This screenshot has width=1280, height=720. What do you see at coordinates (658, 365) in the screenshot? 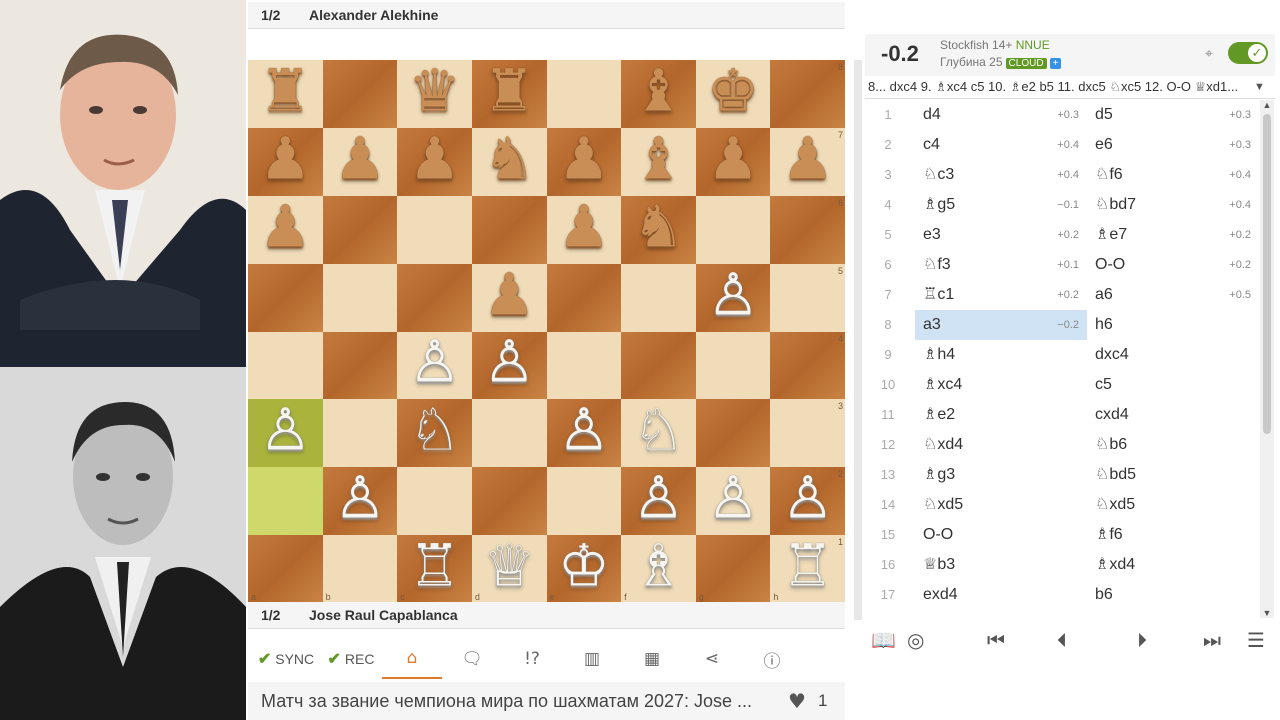
I see `square-f4` at bounding box center [658, 365].